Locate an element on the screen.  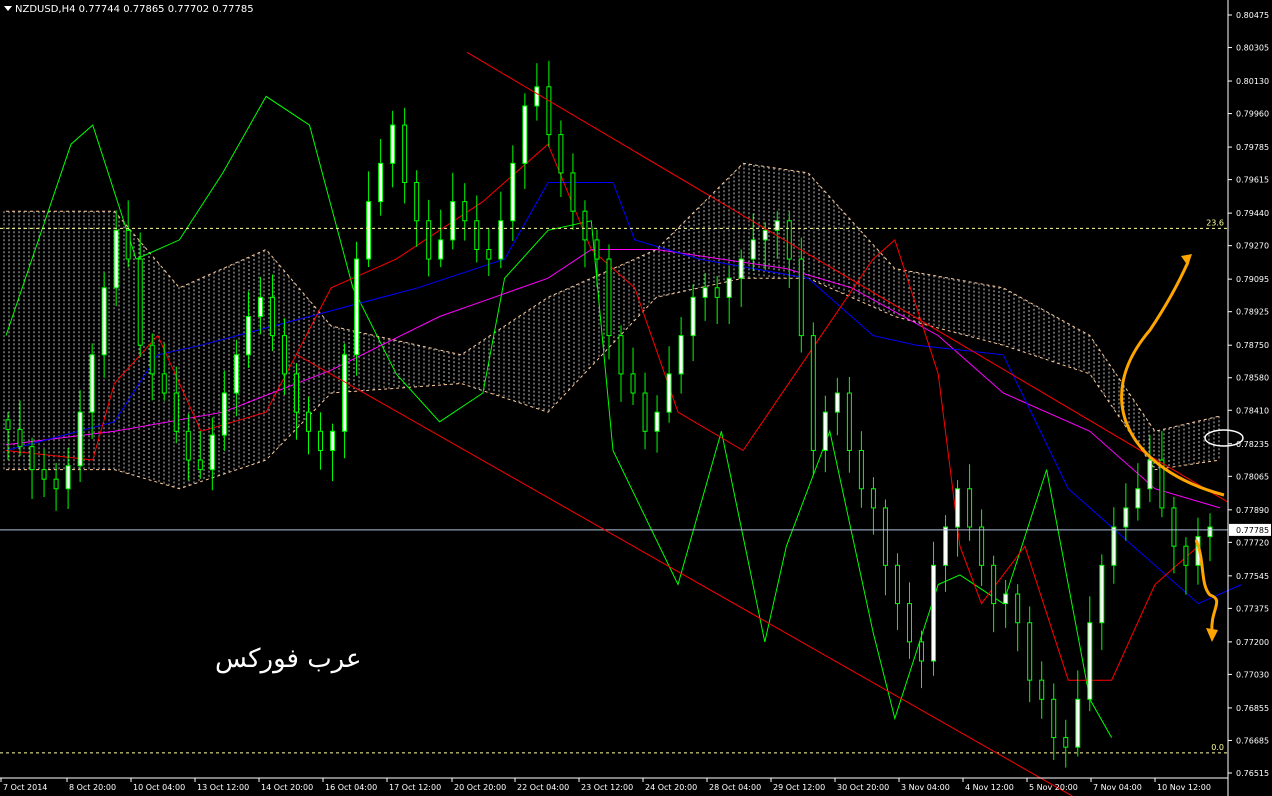
y-tick-label: 0.79270 is located at coordinates (1252, 246).